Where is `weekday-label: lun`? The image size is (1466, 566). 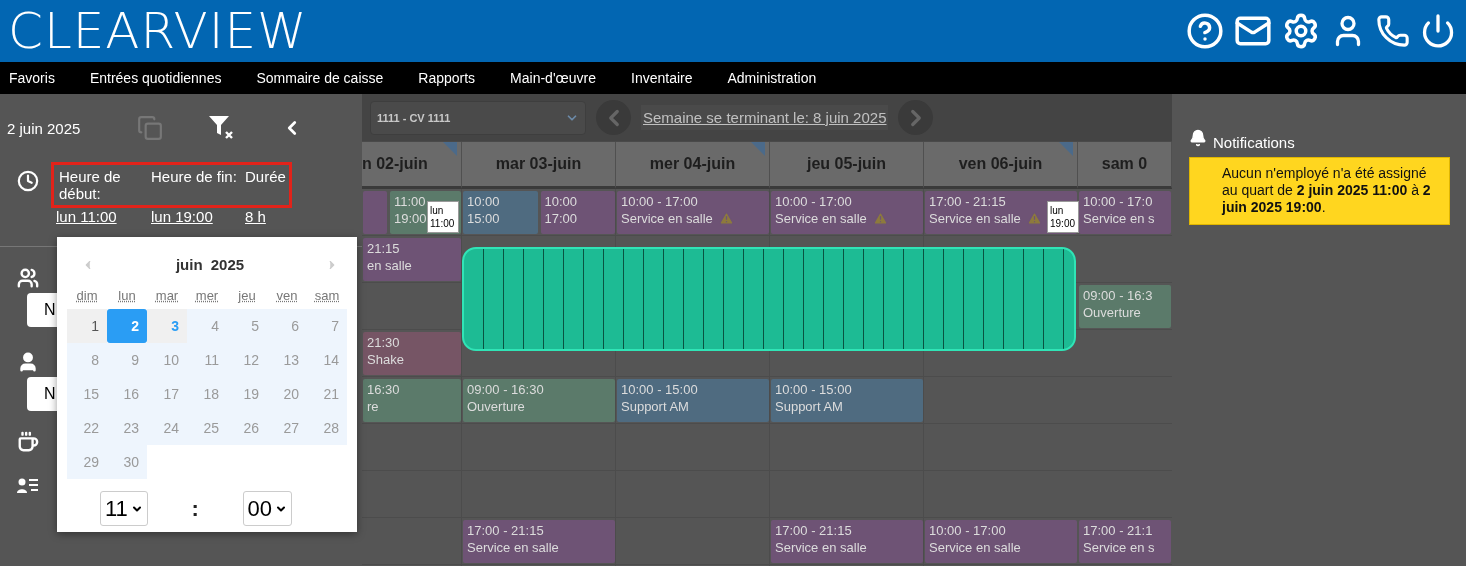
weekday-label: lun is located at coordinates (127, 296).